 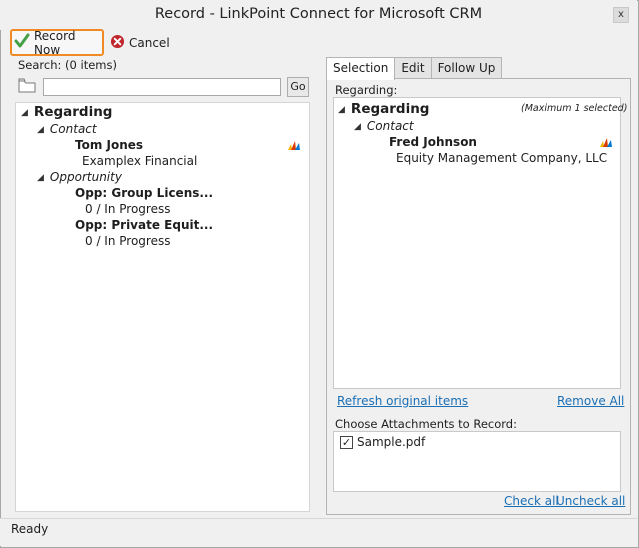 What do you see at coordinates (361, 68) in the screenshot?
I see `tab-selection: Selection` at bounding box center [361, 68].